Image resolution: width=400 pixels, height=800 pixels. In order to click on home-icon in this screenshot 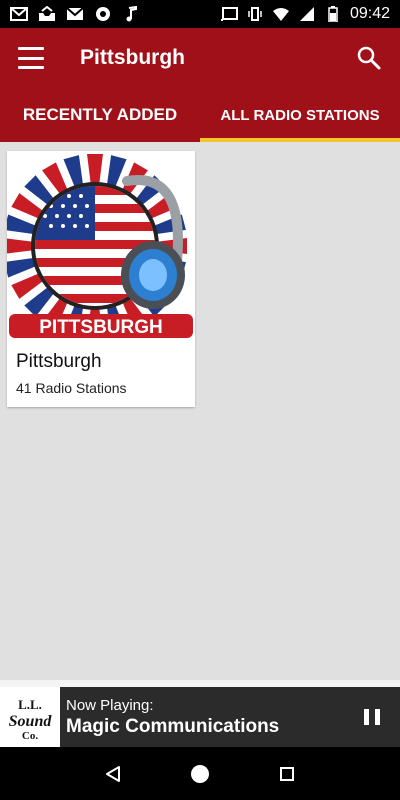, I will do `click(200, 774)`.